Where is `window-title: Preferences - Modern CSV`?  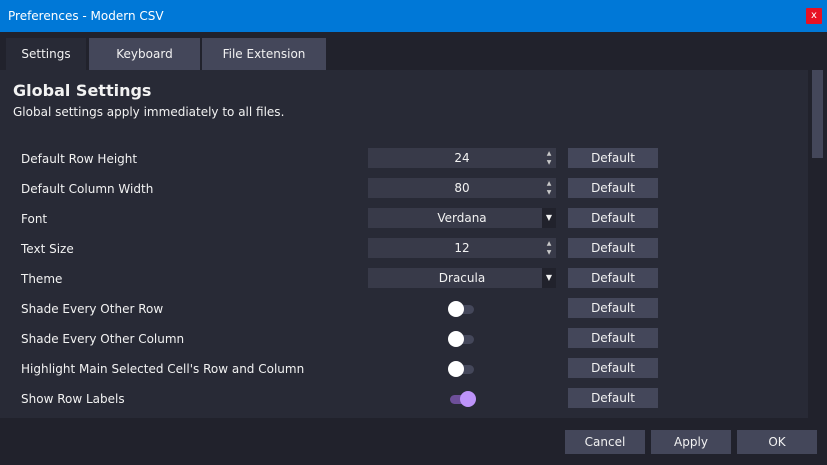
window-title: Preferences - Modern CSV is located at coordinates (86, 16).